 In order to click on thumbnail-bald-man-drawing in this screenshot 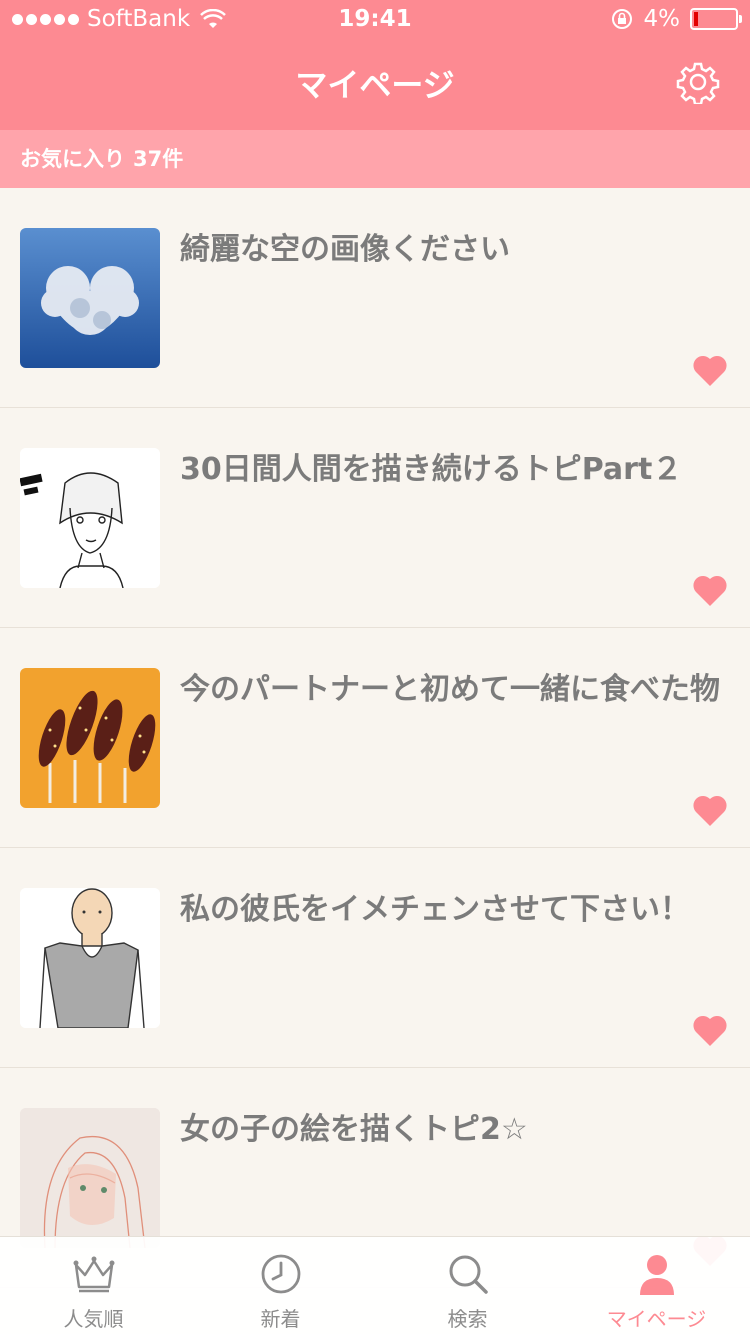, I will do `click(90, 958)`.